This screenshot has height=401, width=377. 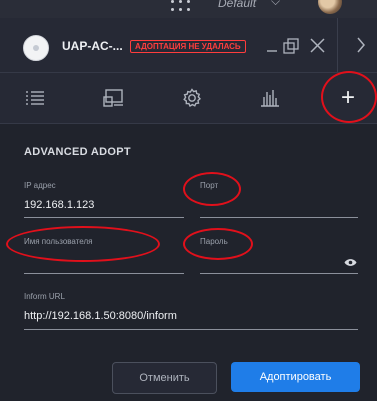 What do you see at coordinates (104, 217) in the screenshot?
I see `ip-field-underline` at bounding box center [104, 217].